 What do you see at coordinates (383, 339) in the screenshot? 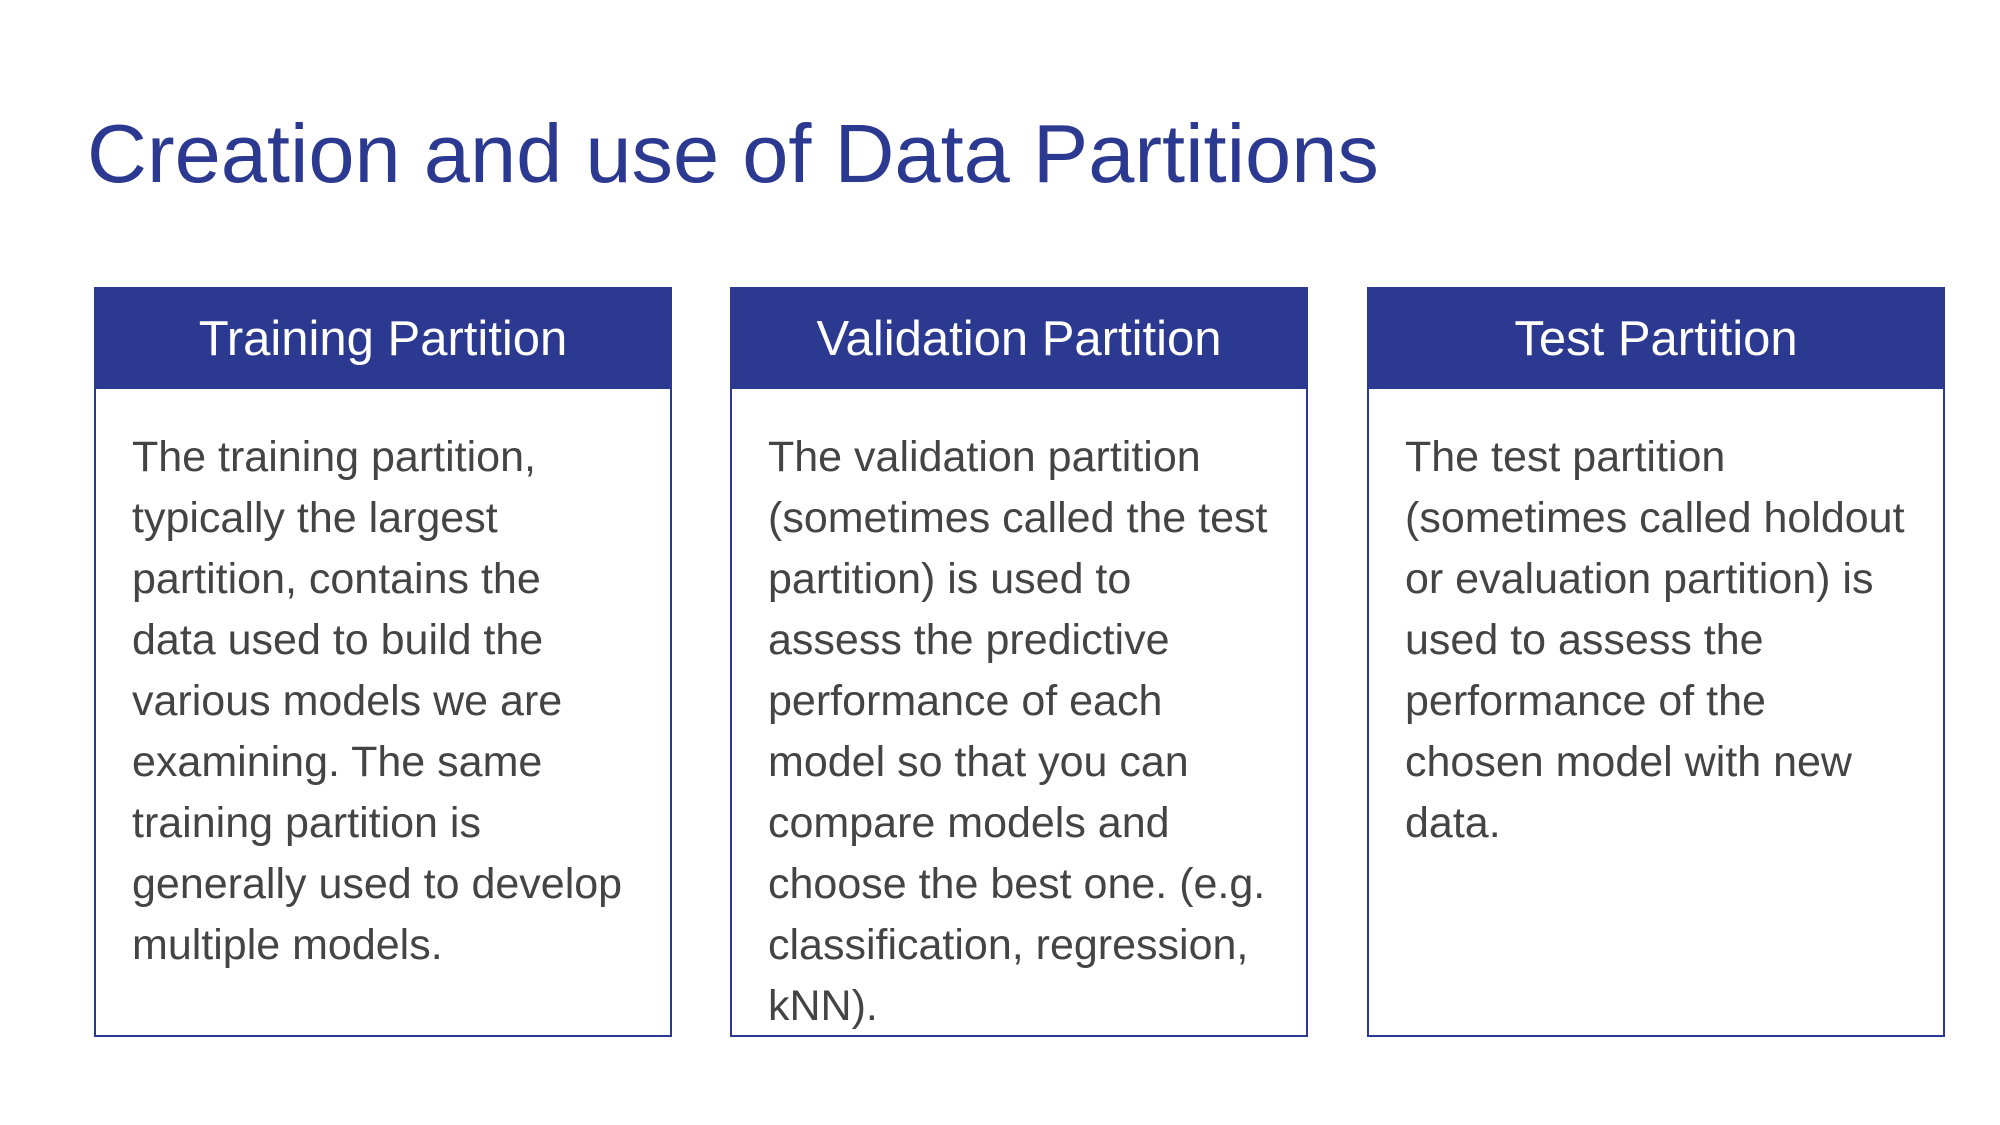
I see `training-partition-heading: Training Partition` at bounding box center [383, 339].